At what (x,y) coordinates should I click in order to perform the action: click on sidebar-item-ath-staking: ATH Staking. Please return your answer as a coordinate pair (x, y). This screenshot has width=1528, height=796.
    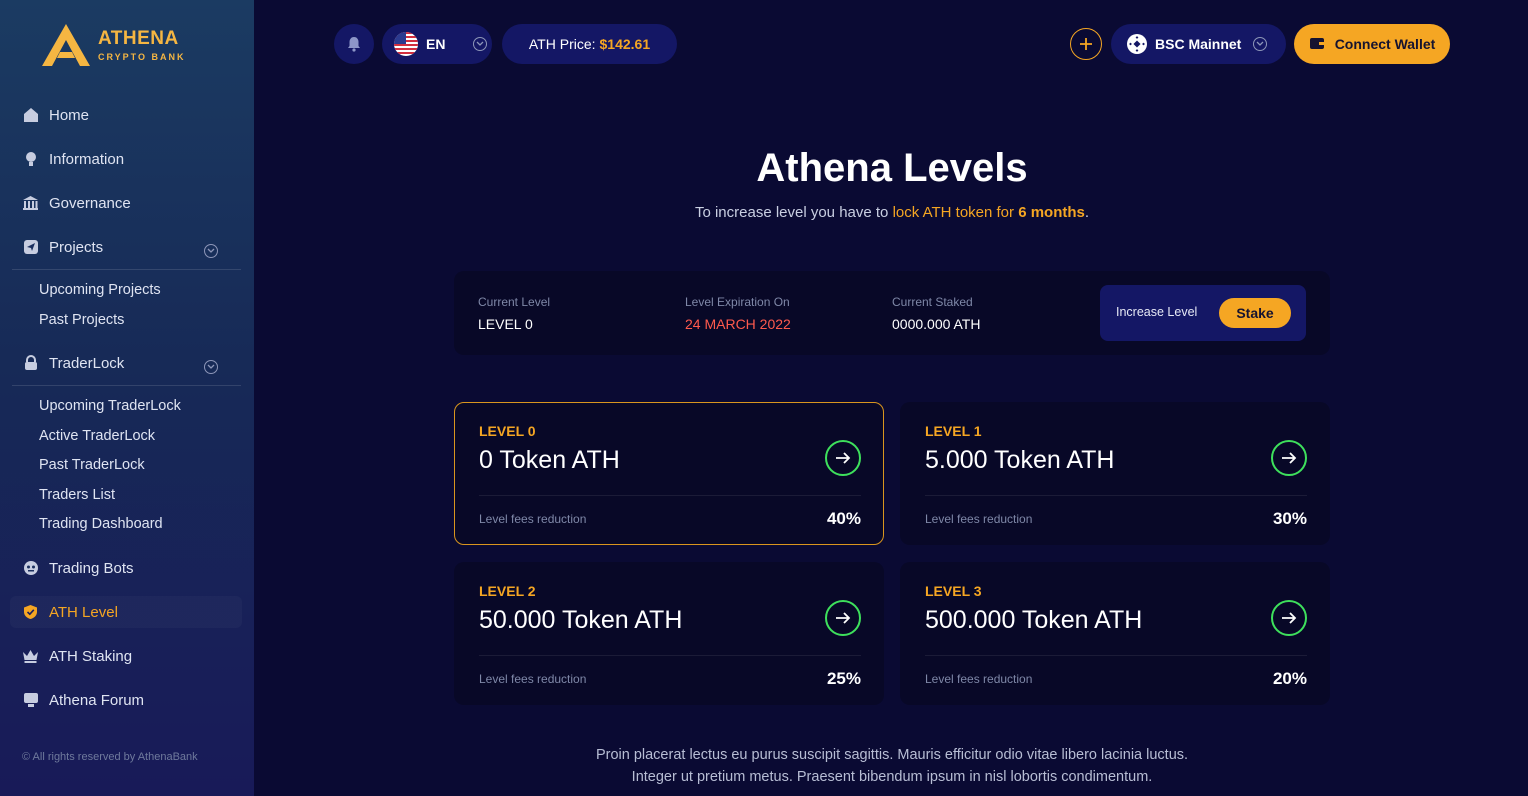
    Looking at the image, I should click on (77, 656).